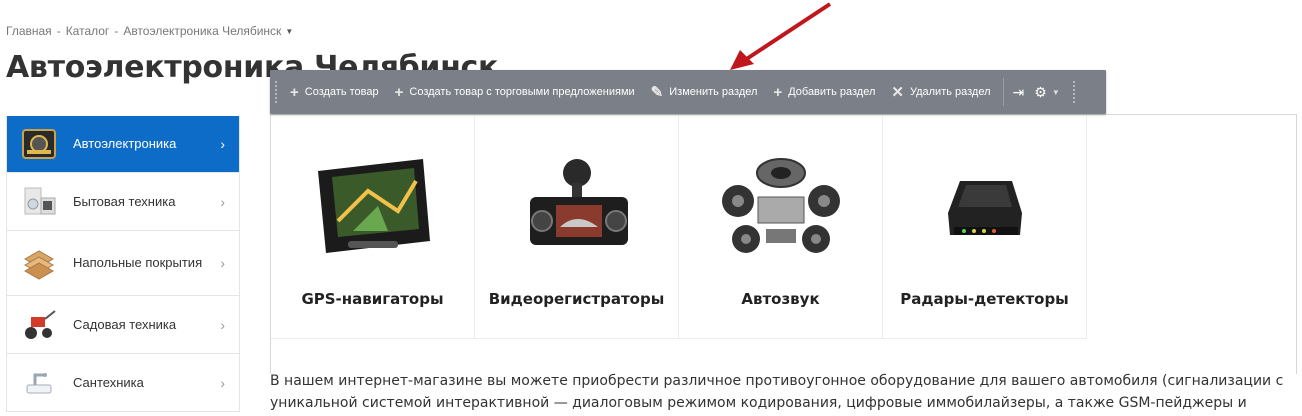  What do you see at coordinates (984, 299) in the screenshot?
I see `category-name: Радары-детекторы` at bounding box center [984, 299].